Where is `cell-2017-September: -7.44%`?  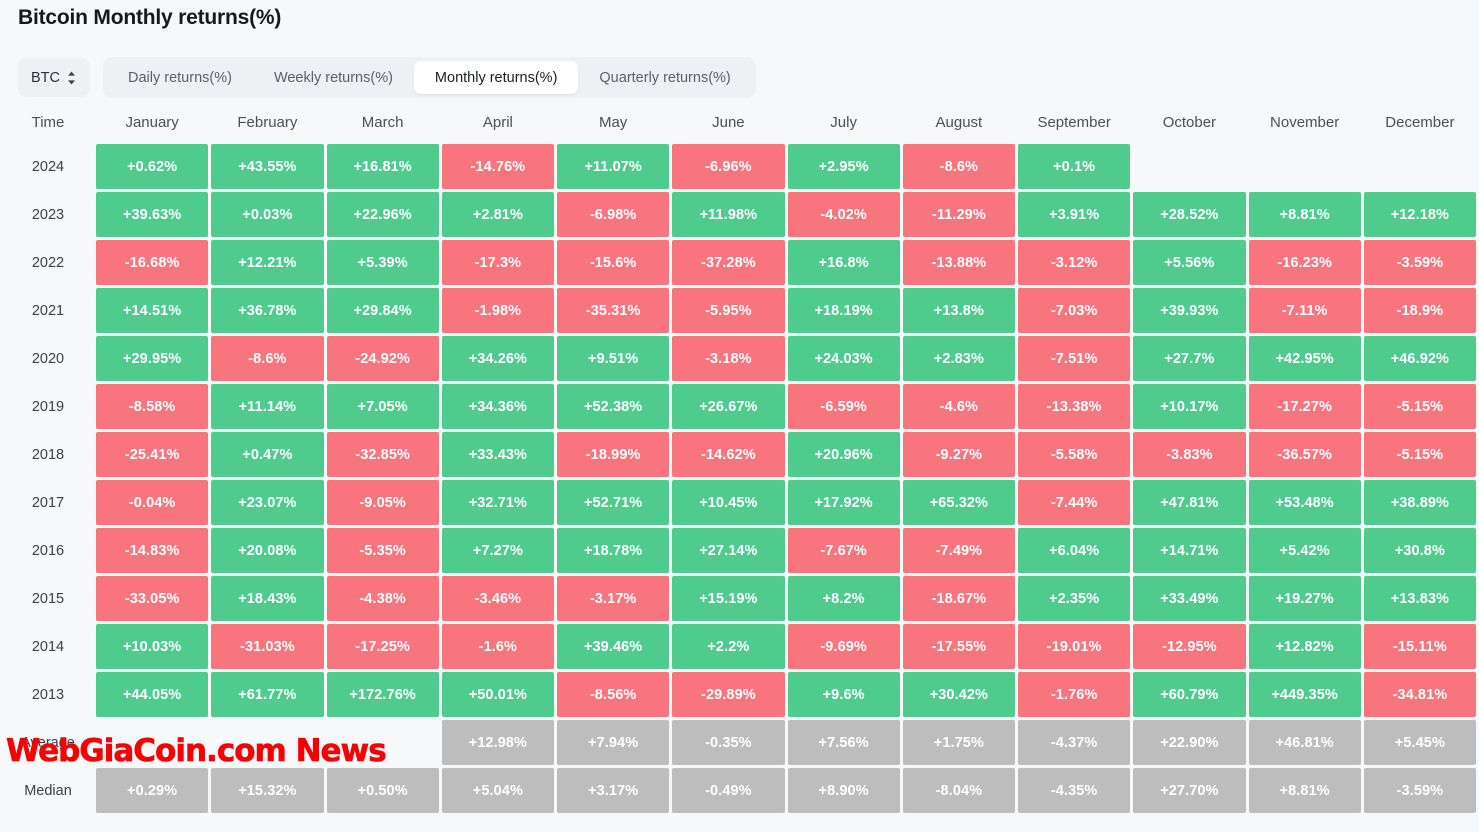 cell-2017-September: -7.44% is located at coordinates (1074, 502).